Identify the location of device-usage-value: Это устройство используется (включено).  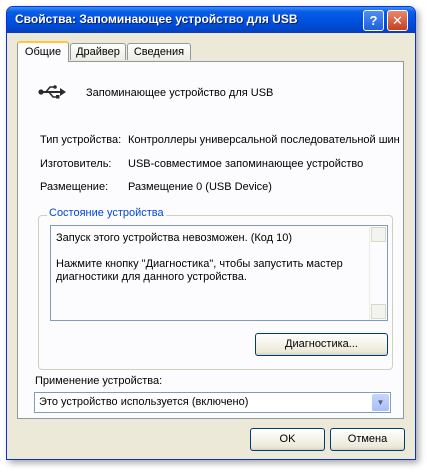
(144, 402).